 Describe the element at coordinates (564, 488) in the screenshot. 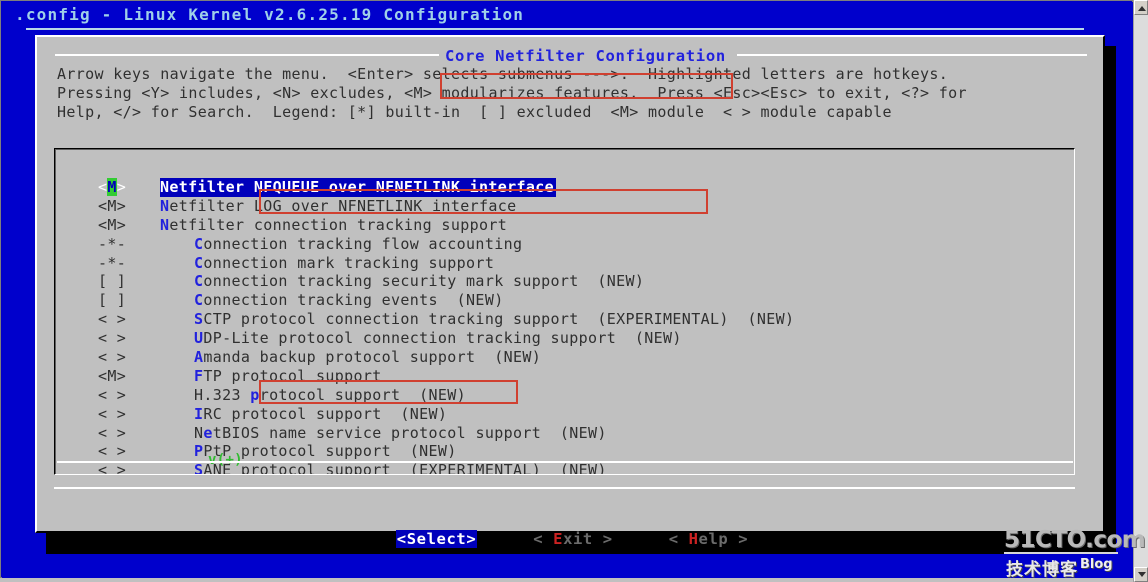

I see `button-separator-rule` at that location.